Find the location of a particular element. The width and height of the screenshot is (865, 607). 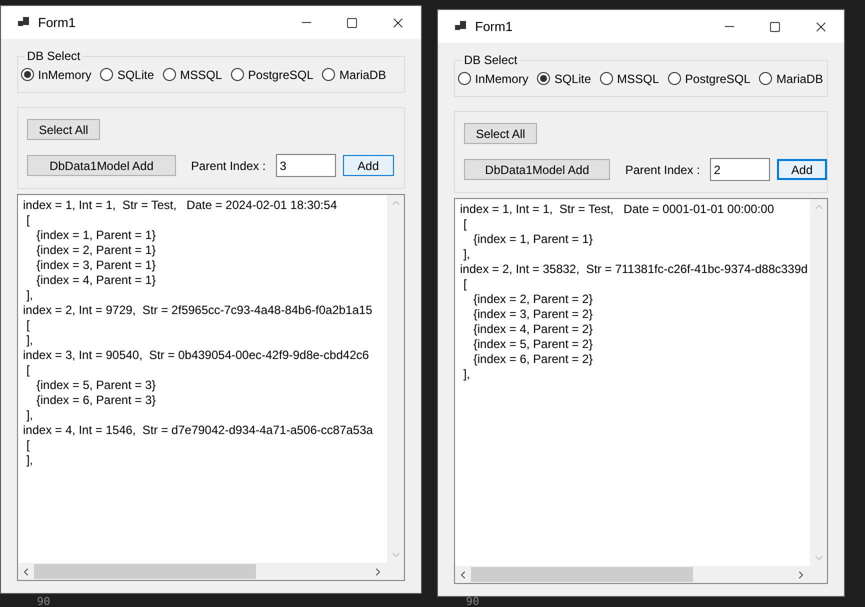

output-line: {index = 3, Parent = 1} is located at coordinates (95, 265).